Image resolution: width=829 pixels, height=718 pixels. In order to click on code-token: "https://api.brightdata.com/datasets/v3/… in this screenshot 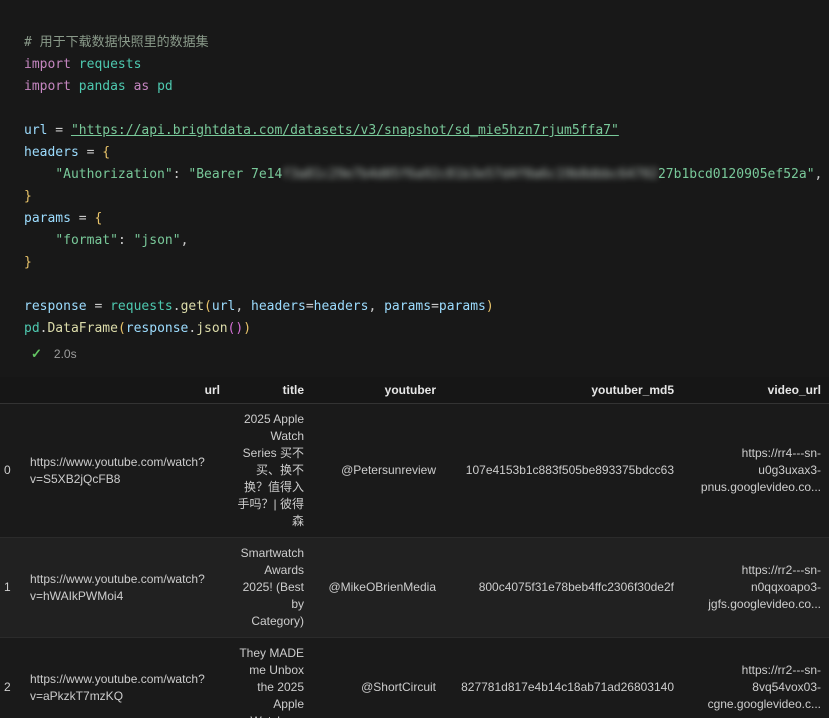, I will do `click(344, 130)`.